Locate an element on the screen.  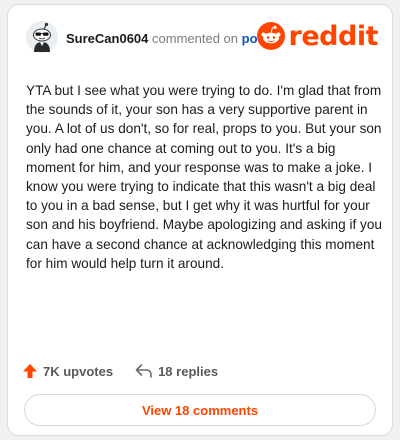
reddit-logo: reddit is located at coordinates (317, 36).